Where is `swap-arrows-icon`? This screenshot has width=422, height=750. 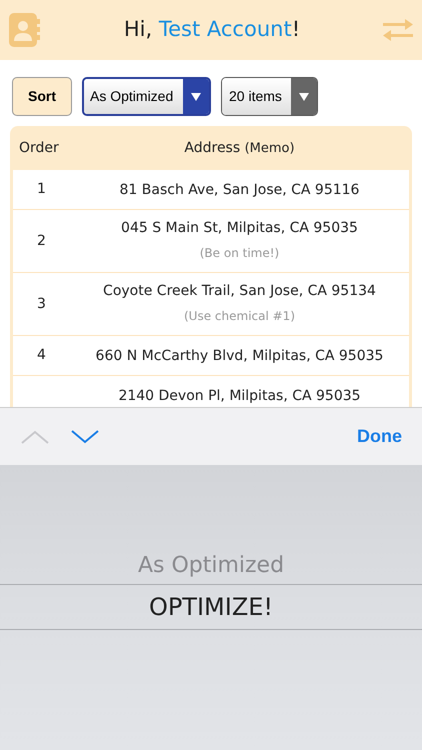
swap-arrows-icon is located at coordinates (397, 30).